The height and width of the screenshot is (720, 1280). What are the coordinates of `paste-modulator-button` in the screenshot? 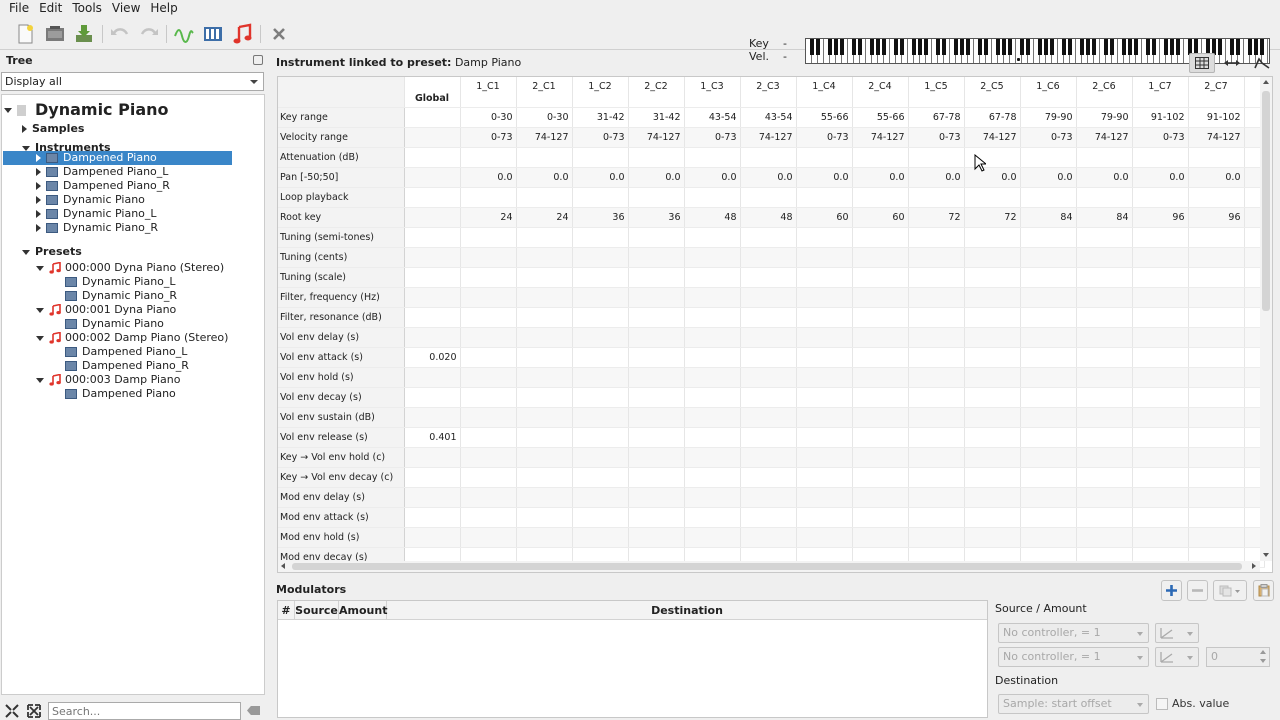 It's located at (1263, 590).